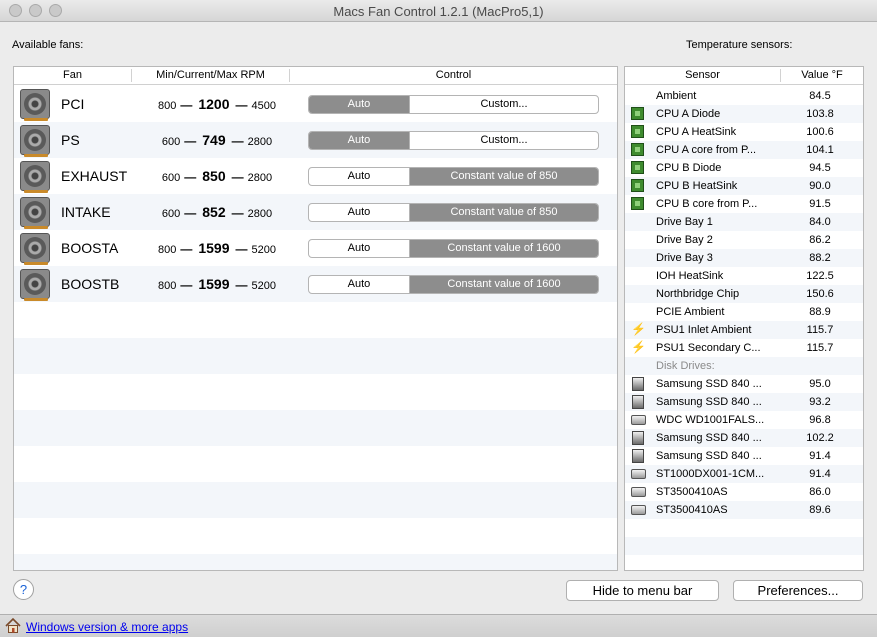 This screenshot has height=637, width=877. Describe the element at coordinates (744, 204) in the screenshot. I see `sensor-row: CPU B core from P... 91.5` at that location.